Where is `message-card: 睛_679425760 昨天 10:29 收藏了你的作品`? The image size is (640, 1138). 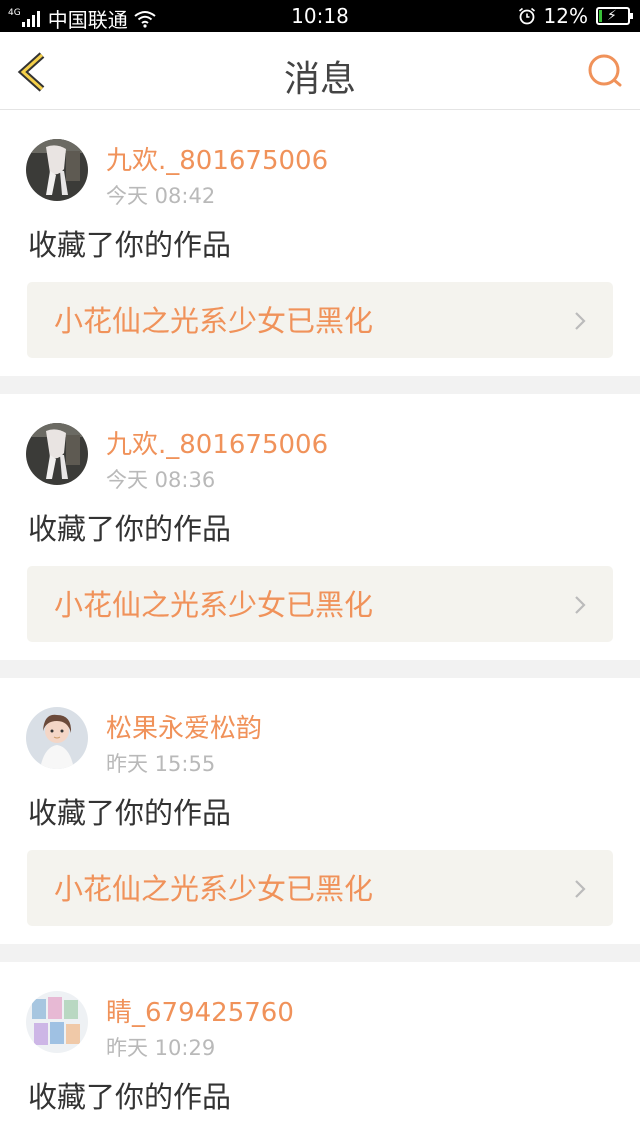 message-card: 睛_679425760 昨天 10:29 收藏了你的作品 is located at coordinates (320, 1047).